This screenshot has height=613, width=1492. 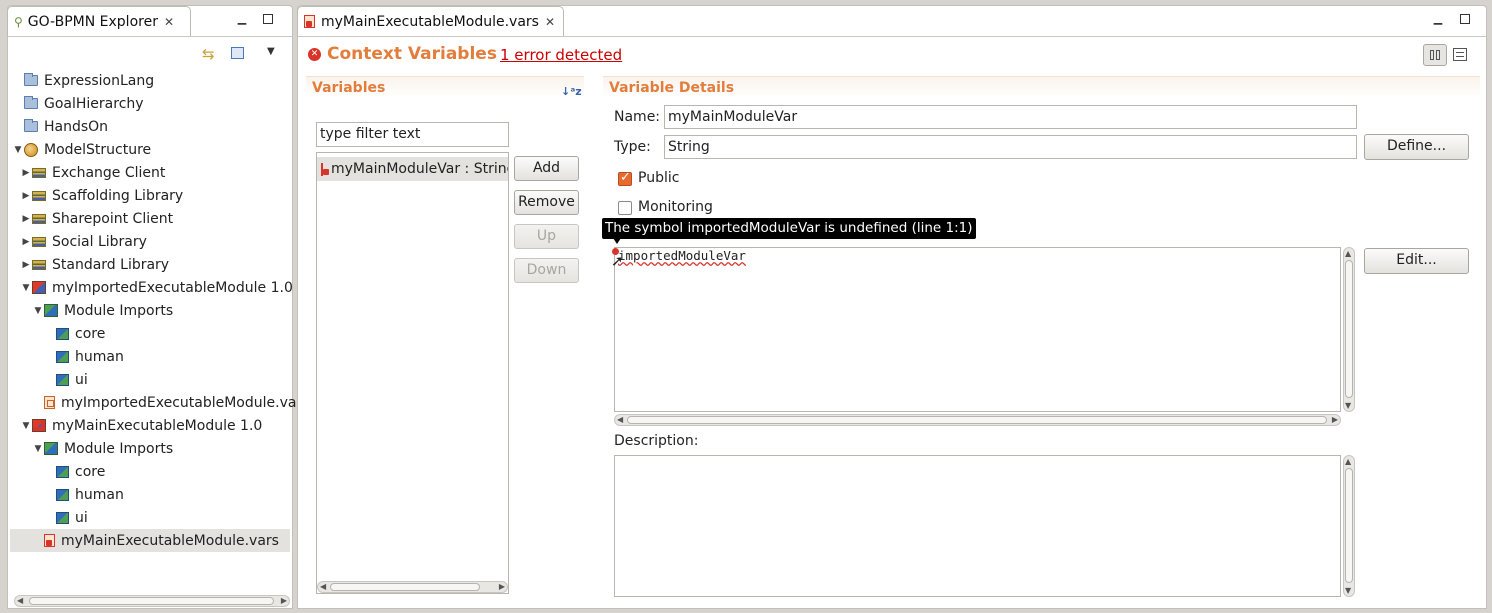 What do you see at coordinates (561, 55) in the screenshot?
I see `error-link: 1 error detected` at bounding box center [561, 55].